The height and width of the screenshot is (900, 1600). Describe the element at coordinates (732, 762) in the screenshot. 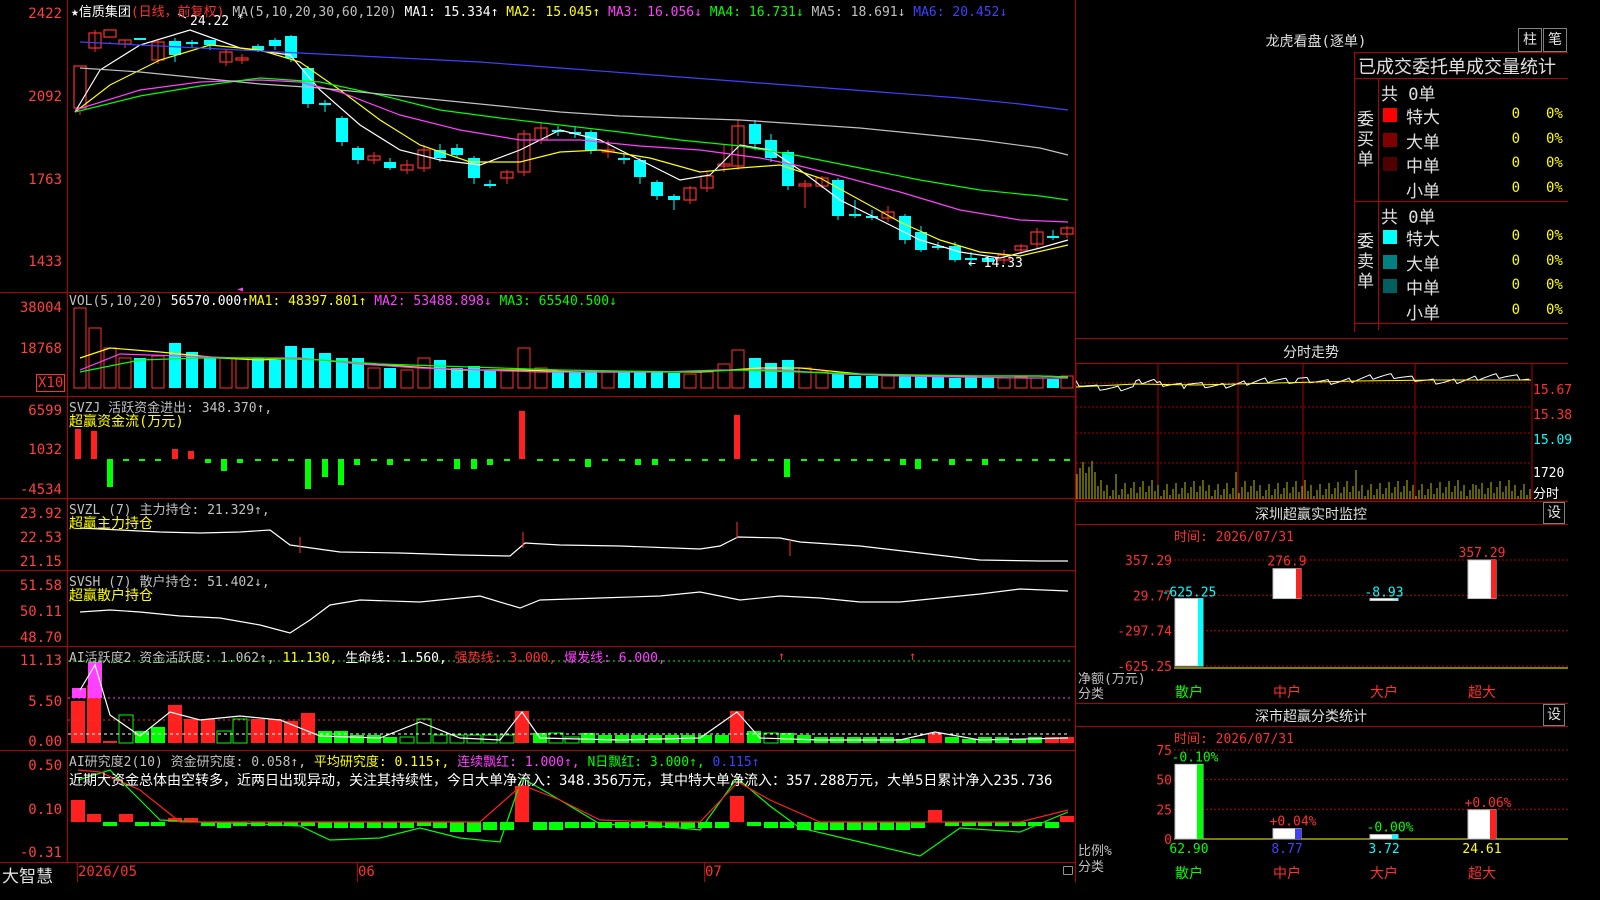

I see `ai-research-part: 0.115↑` at that location.